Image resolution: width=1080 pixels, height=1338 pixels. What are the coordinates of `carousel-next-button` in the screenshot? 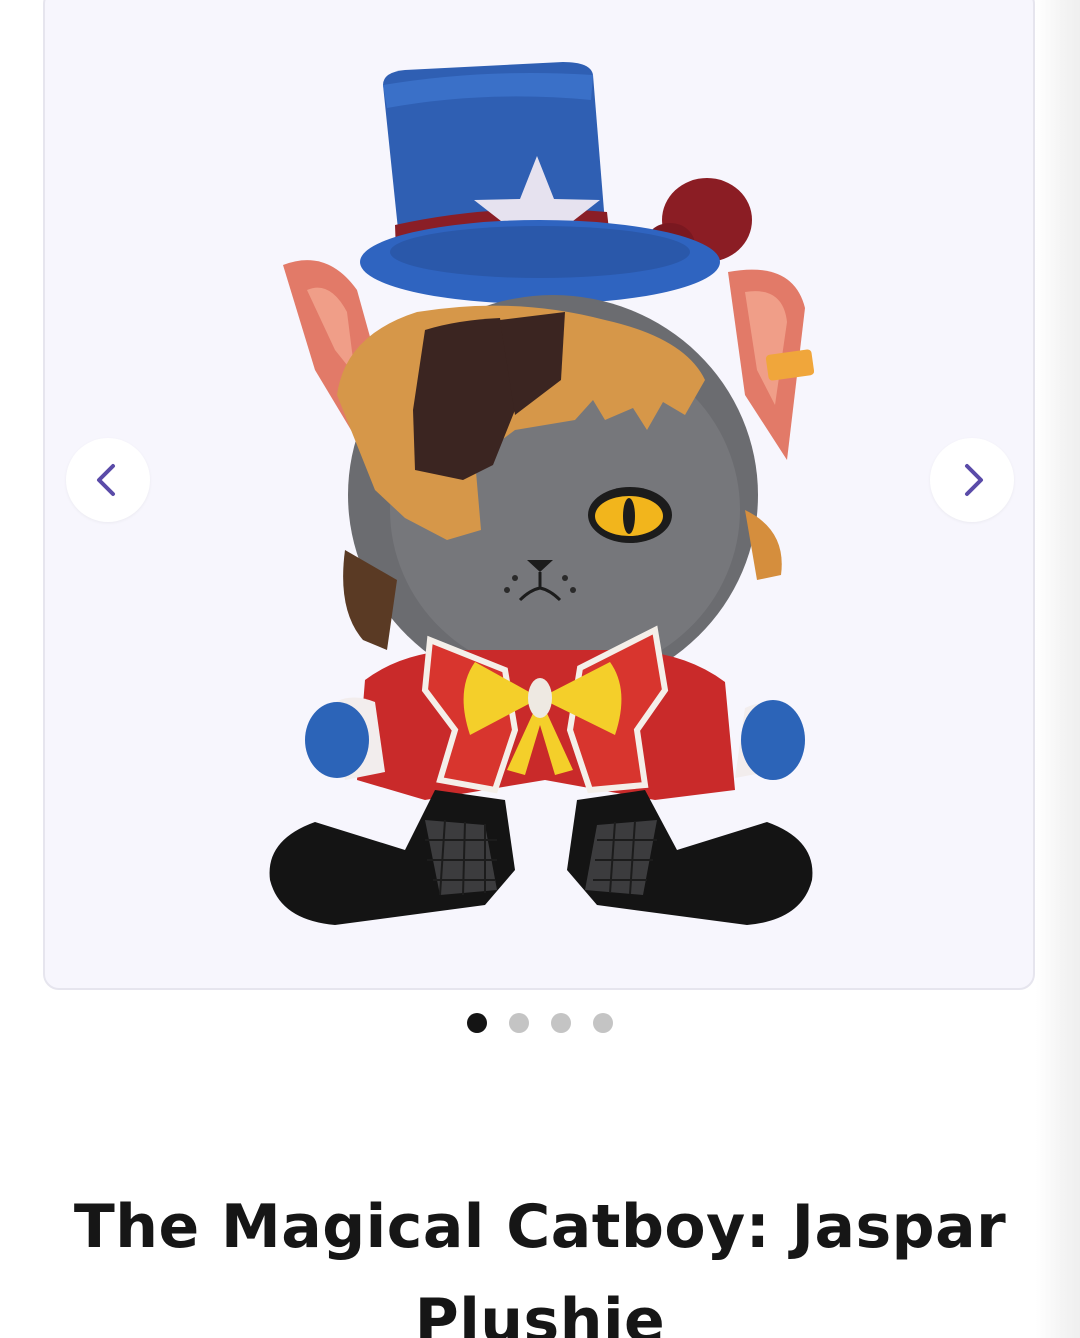 It's located at (972, 480).